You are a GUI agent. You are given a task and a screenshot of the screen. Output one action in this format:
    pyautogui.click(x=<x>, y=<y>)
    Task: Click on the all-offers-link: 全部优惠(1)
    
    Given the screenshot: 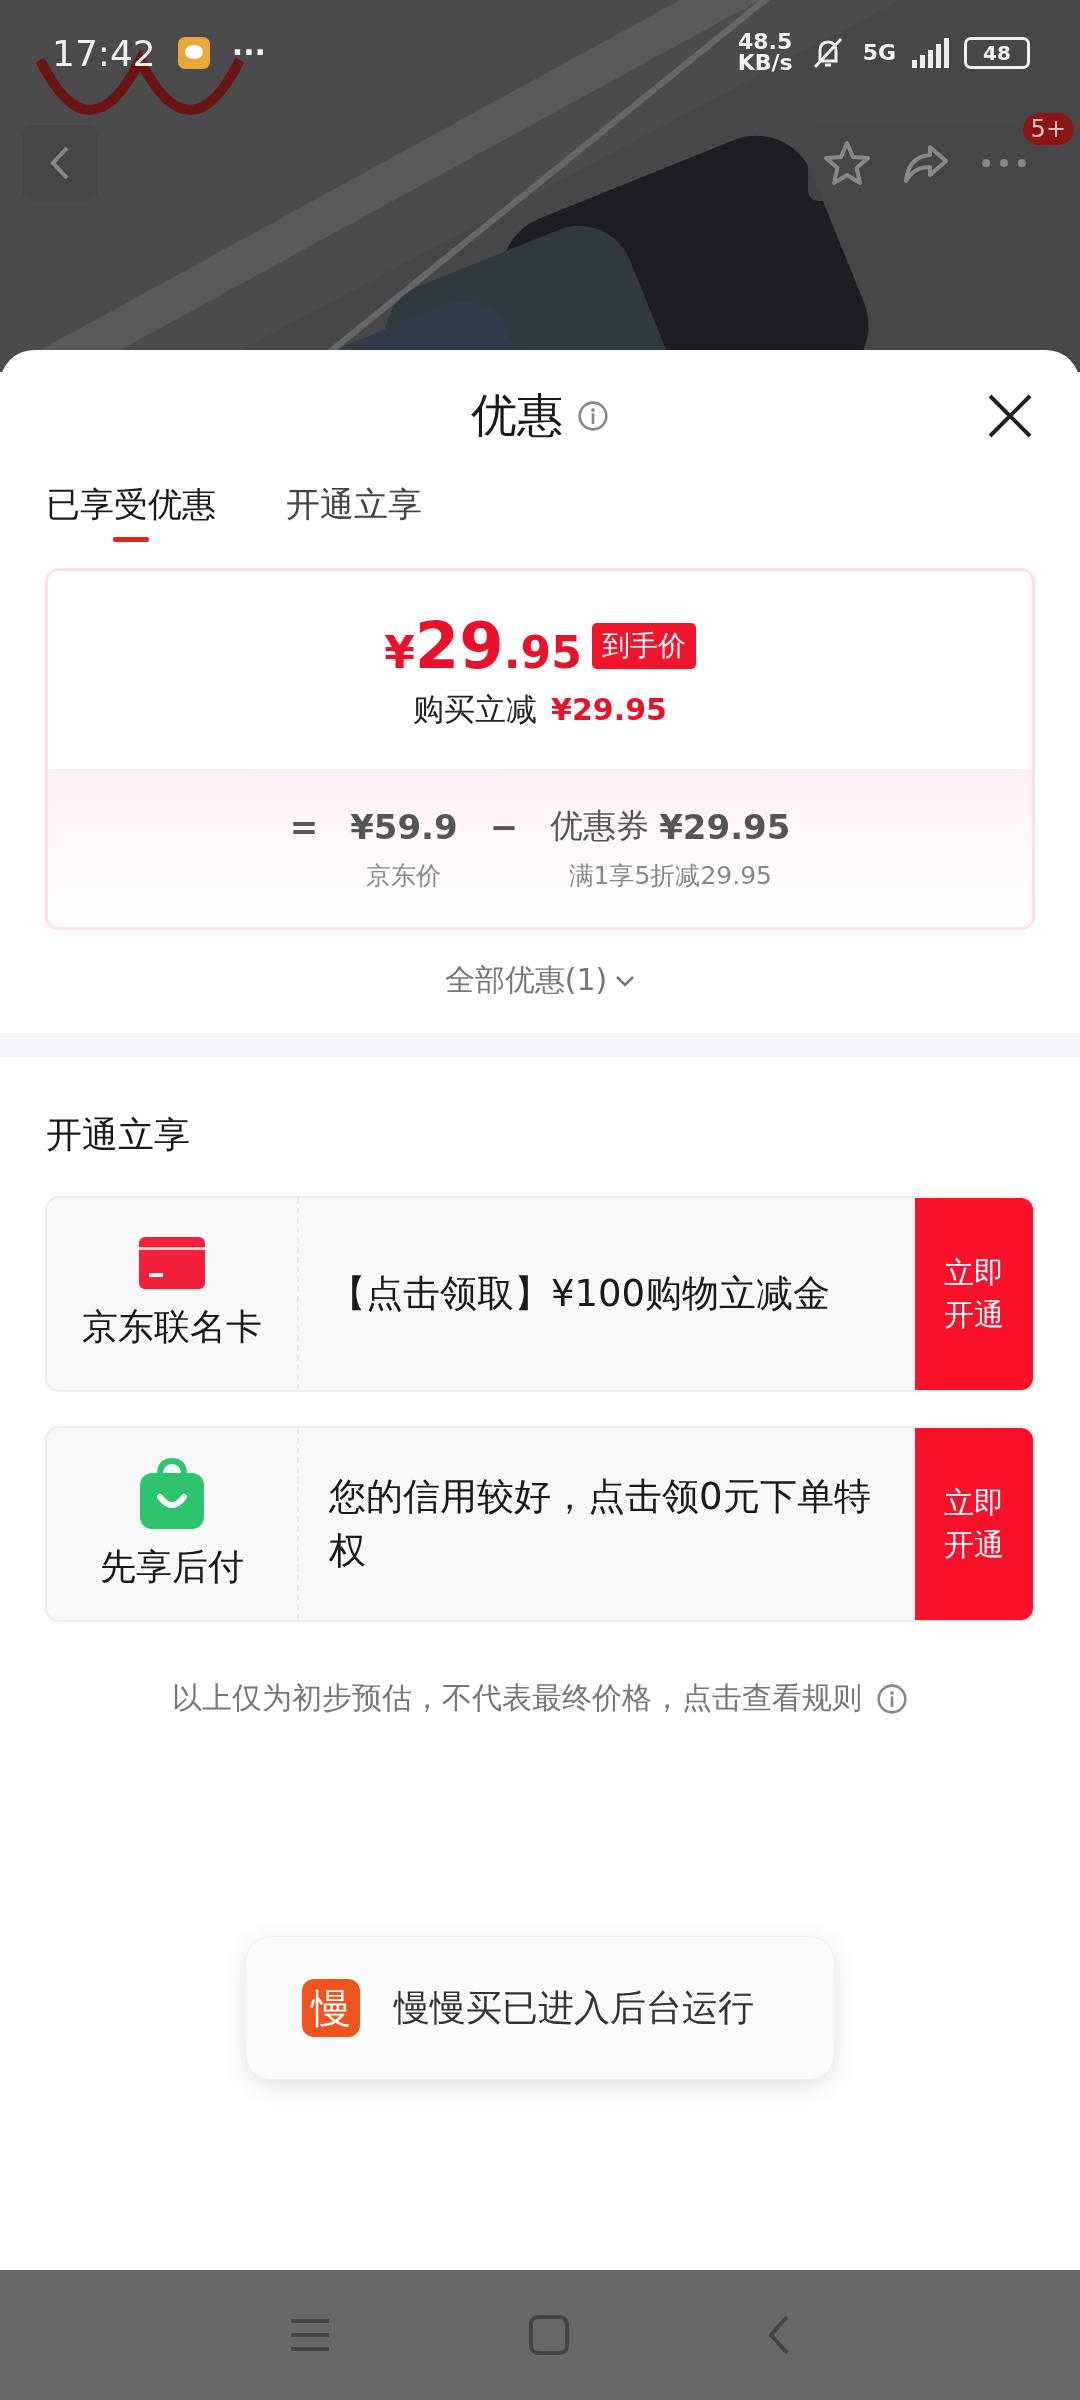 What is the action you would take?
    pyautogui.click(x=540, y=980)
    